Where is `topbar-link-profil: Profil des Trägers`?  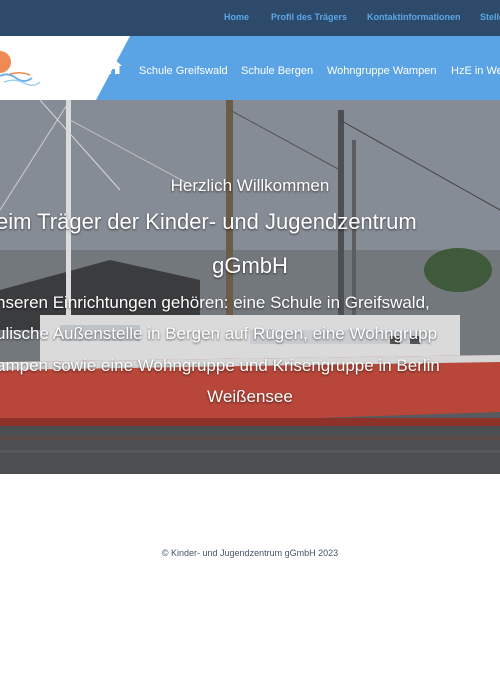 topbar-link-profil: Profil des Trägers is located at coordinates (309, 17).